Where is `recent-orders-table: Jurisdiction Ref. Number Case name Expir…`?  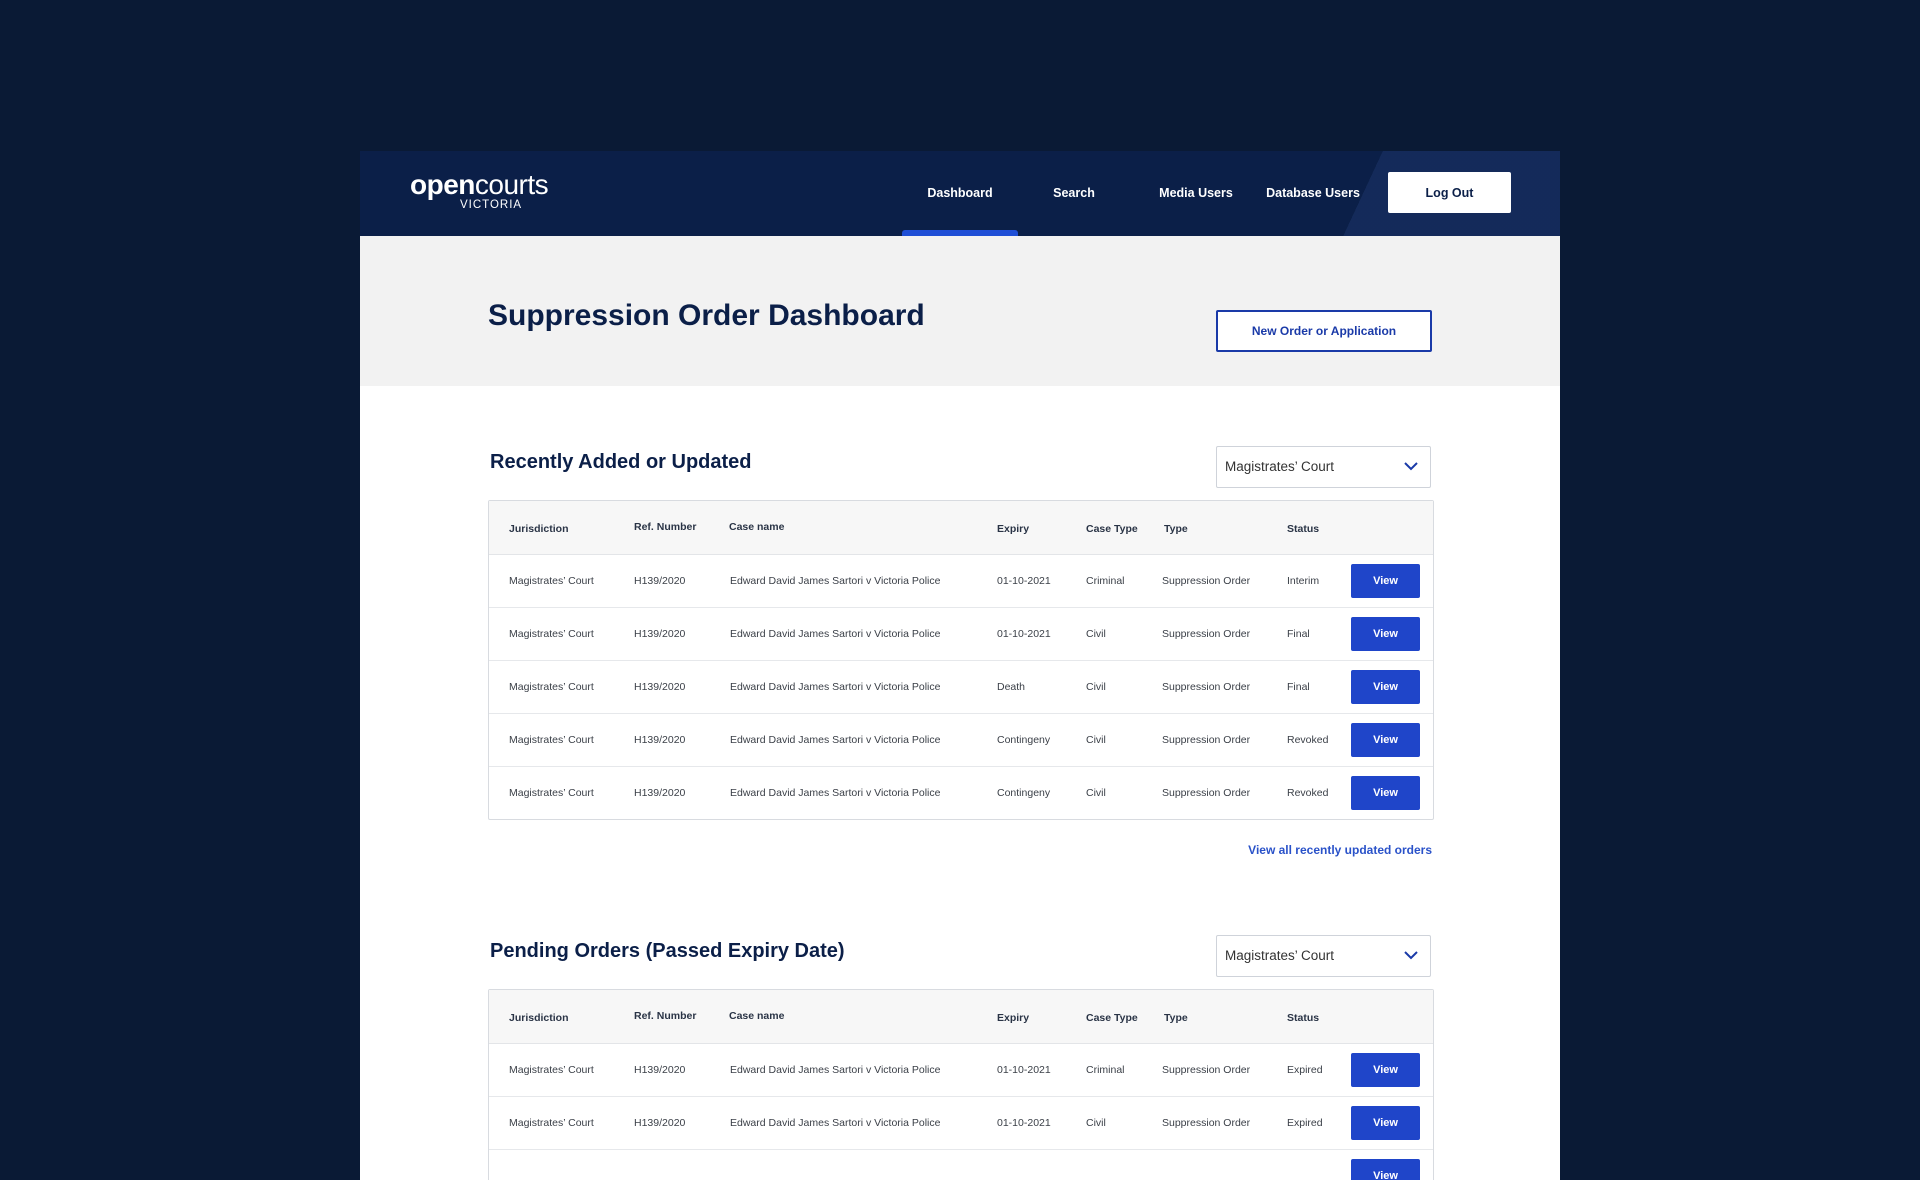 recent-orders-table: Jurisdiction Ref. Number Case name Expir… is located at coordinates (961, 660).